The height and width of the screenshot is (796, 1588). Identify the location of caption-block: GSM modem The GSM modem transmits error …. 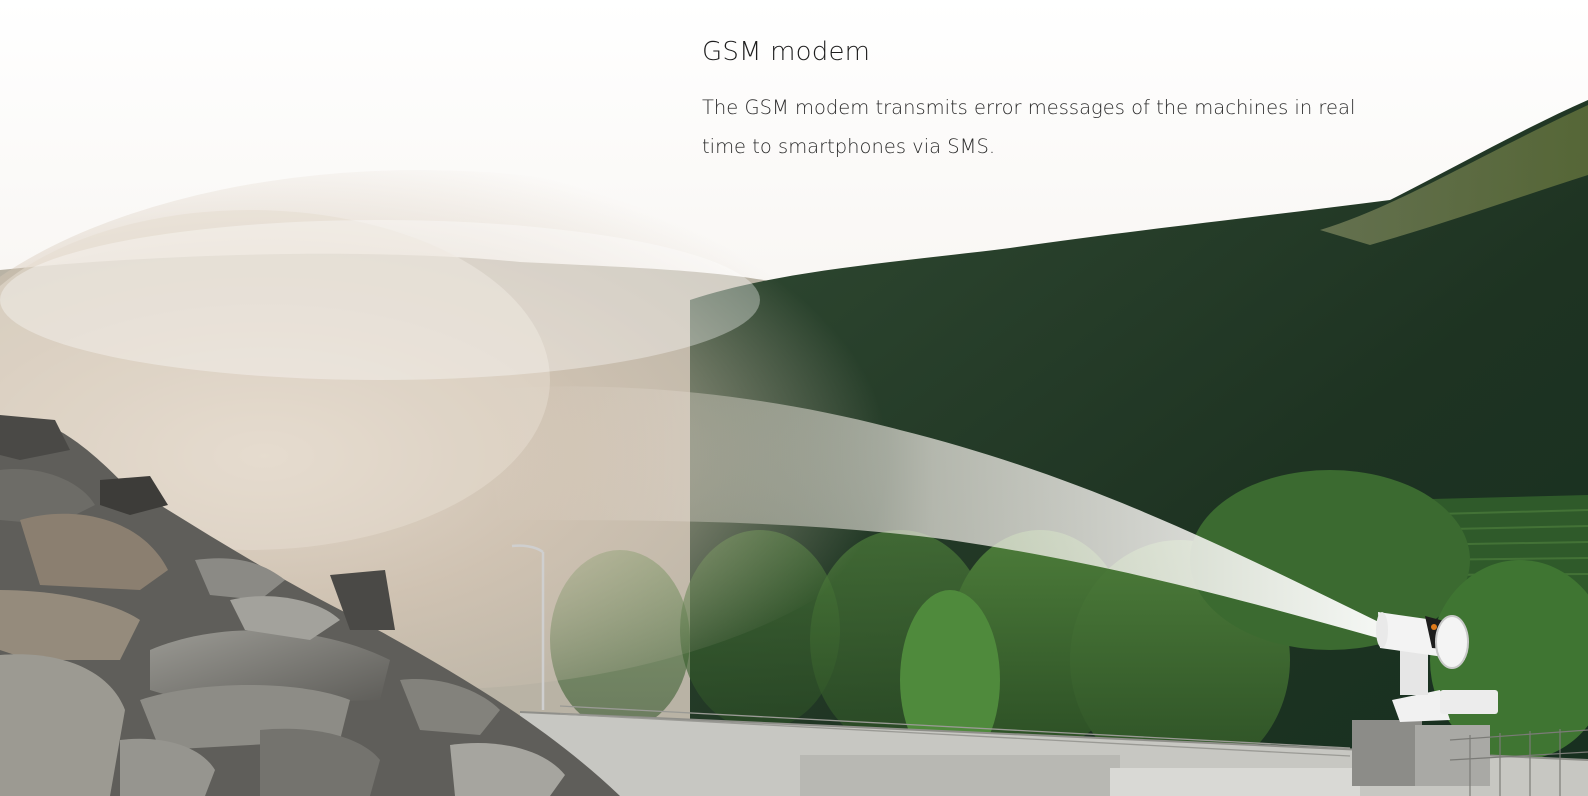
(1032, 98).